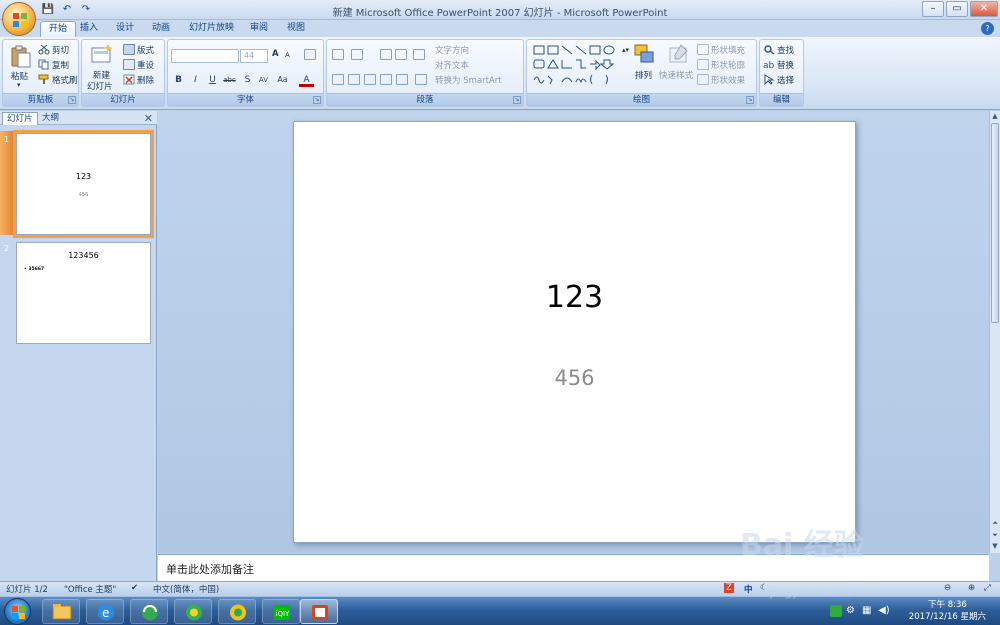 Image resolution: width=1000 pixels, height=625 pixels. I want to click on fit-slide-icon: ⤢, so click(987, 588).